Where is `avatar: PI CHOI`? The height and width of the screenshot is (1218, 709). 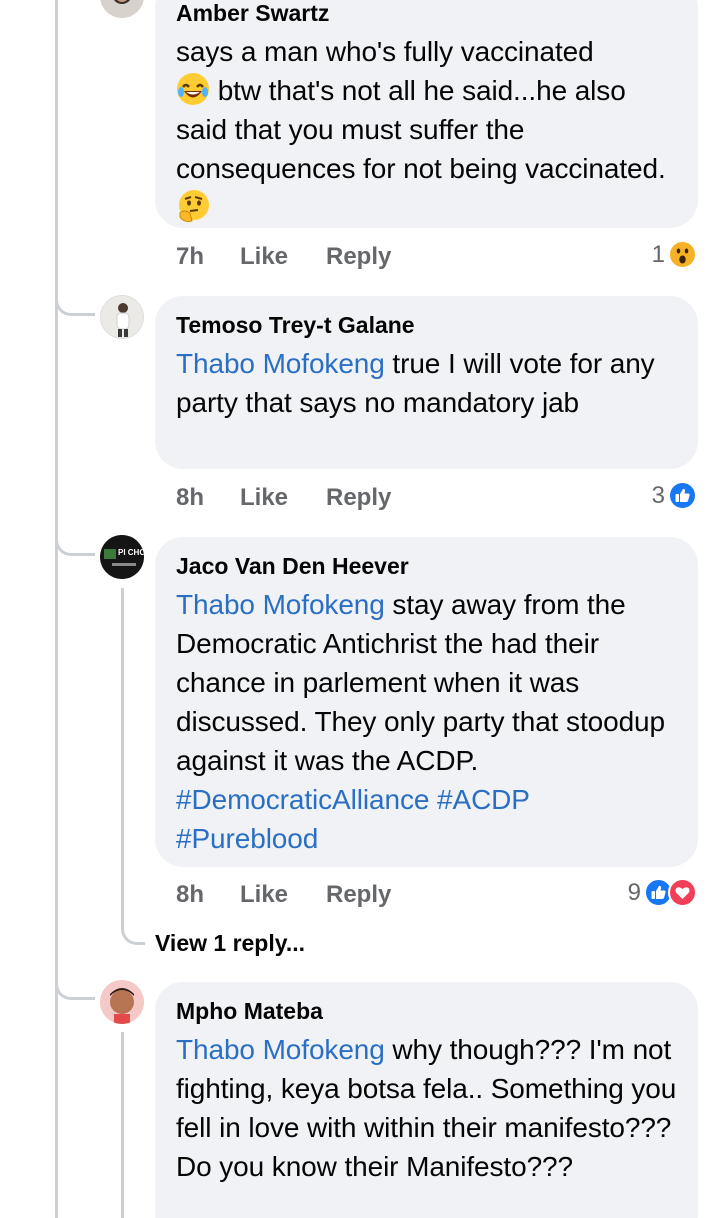
avatar: PI CHOI is located at coordinates (122, 557).